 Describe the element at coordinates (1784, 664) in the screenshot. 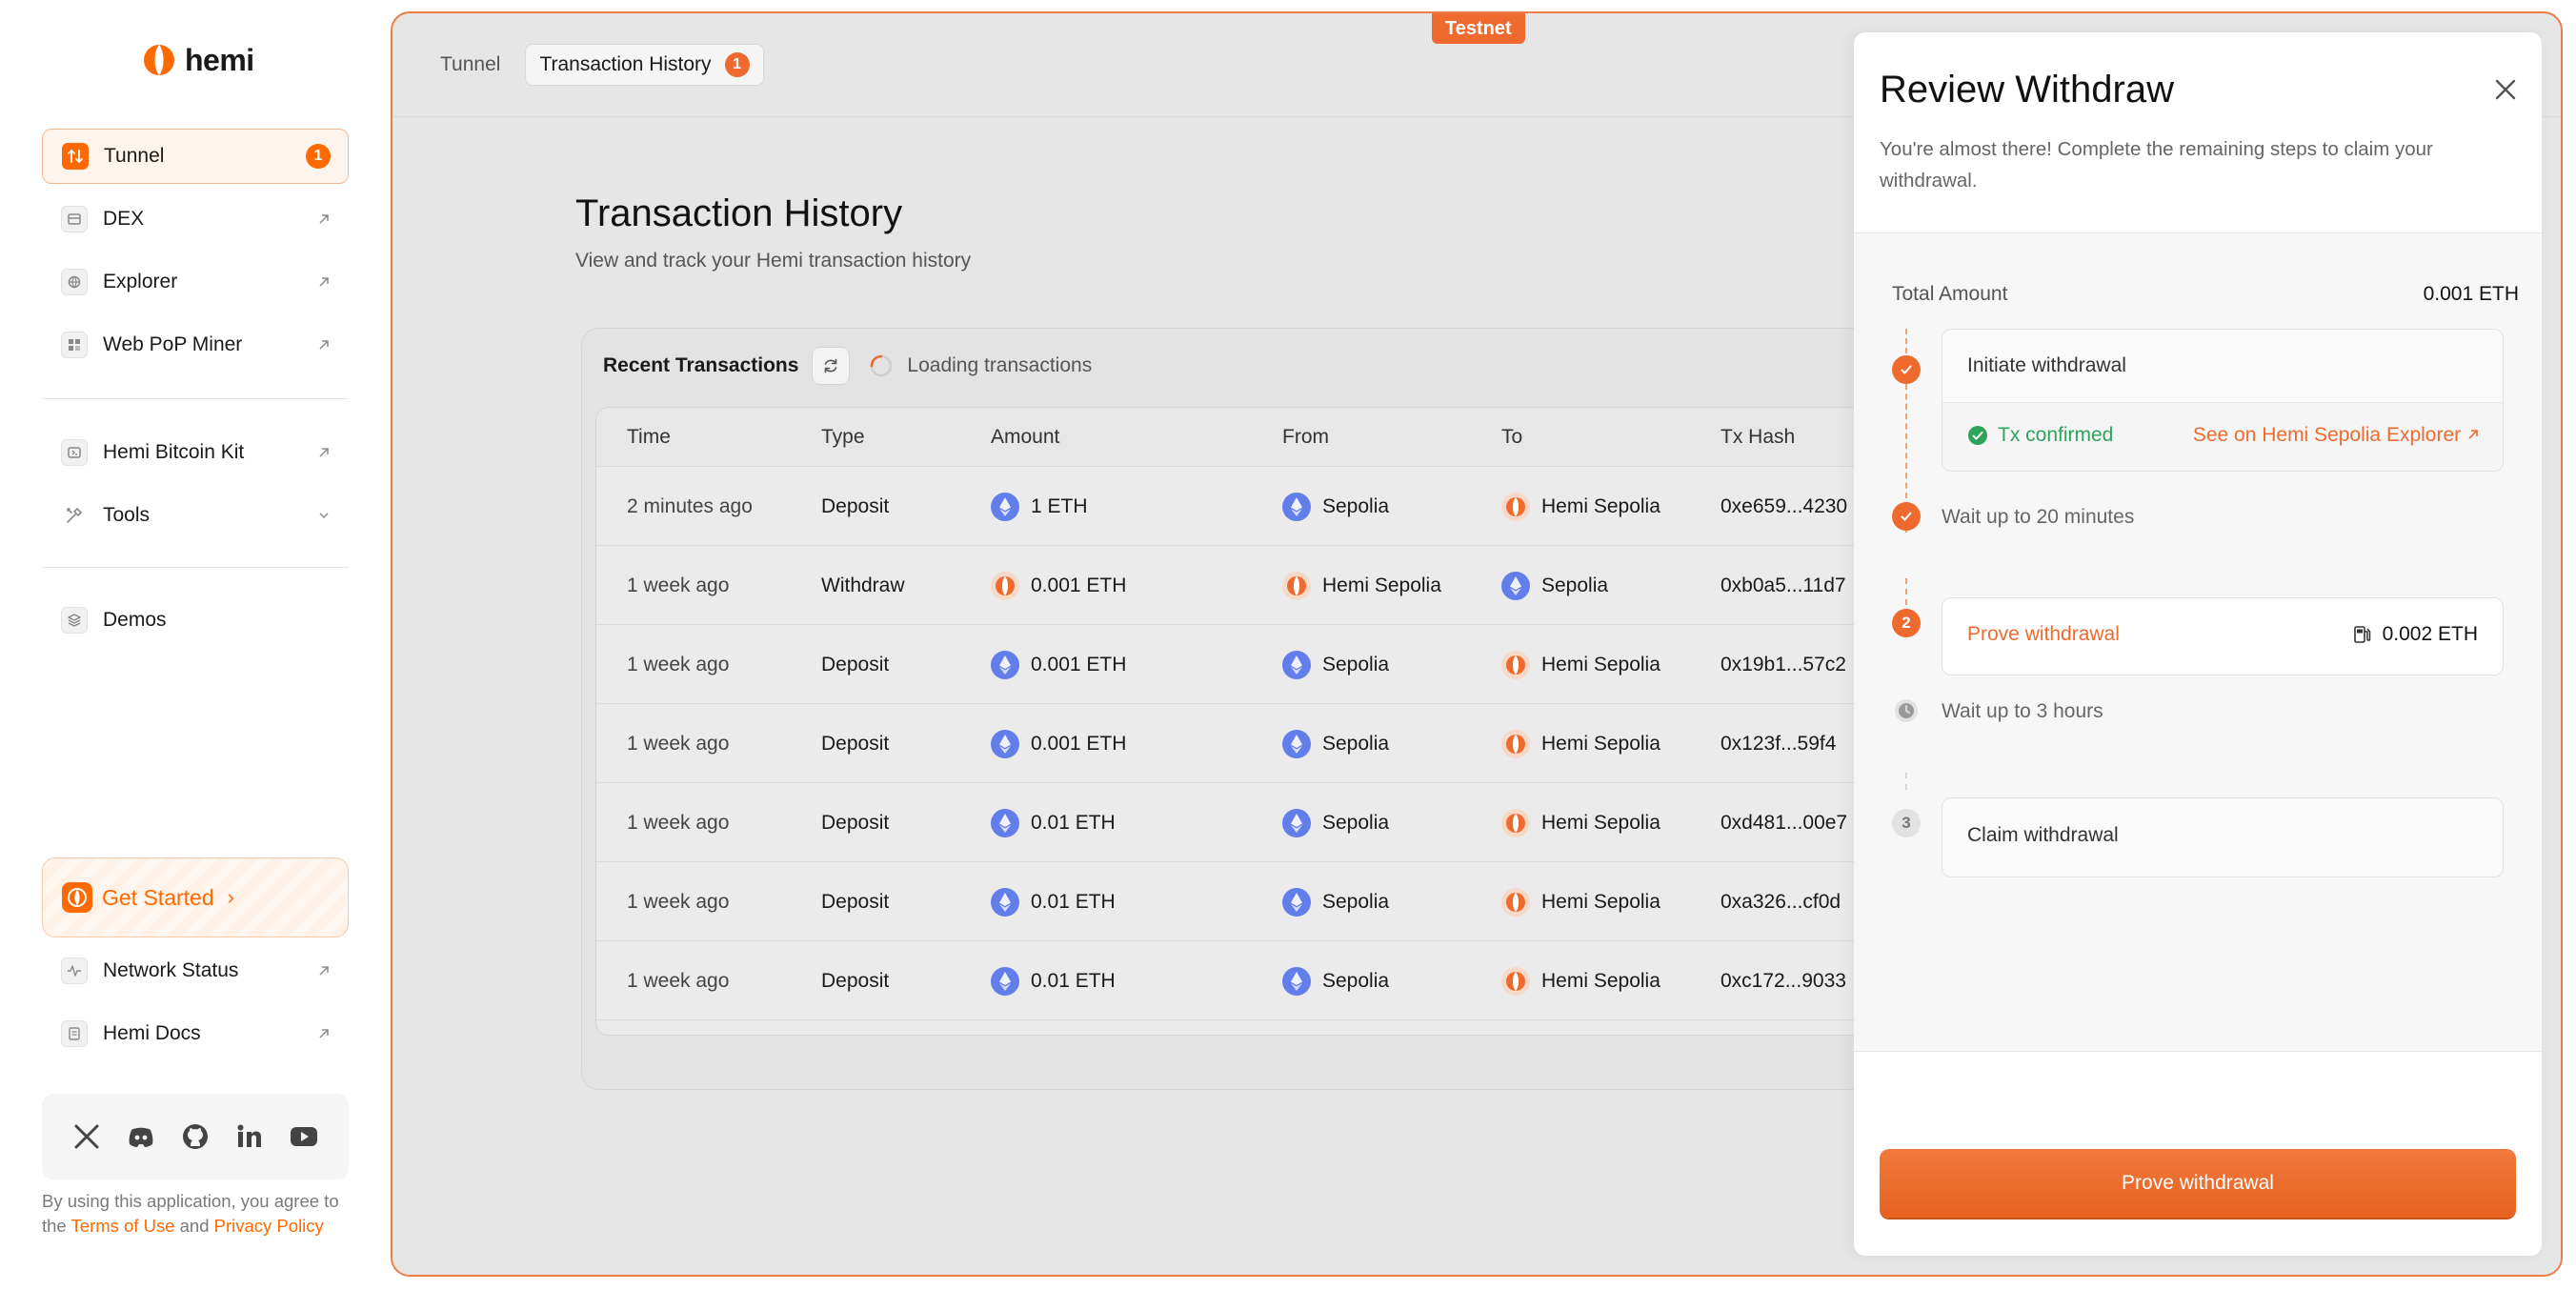

I see `cell-tx-hash: 0x19b1...57c2` at that location.